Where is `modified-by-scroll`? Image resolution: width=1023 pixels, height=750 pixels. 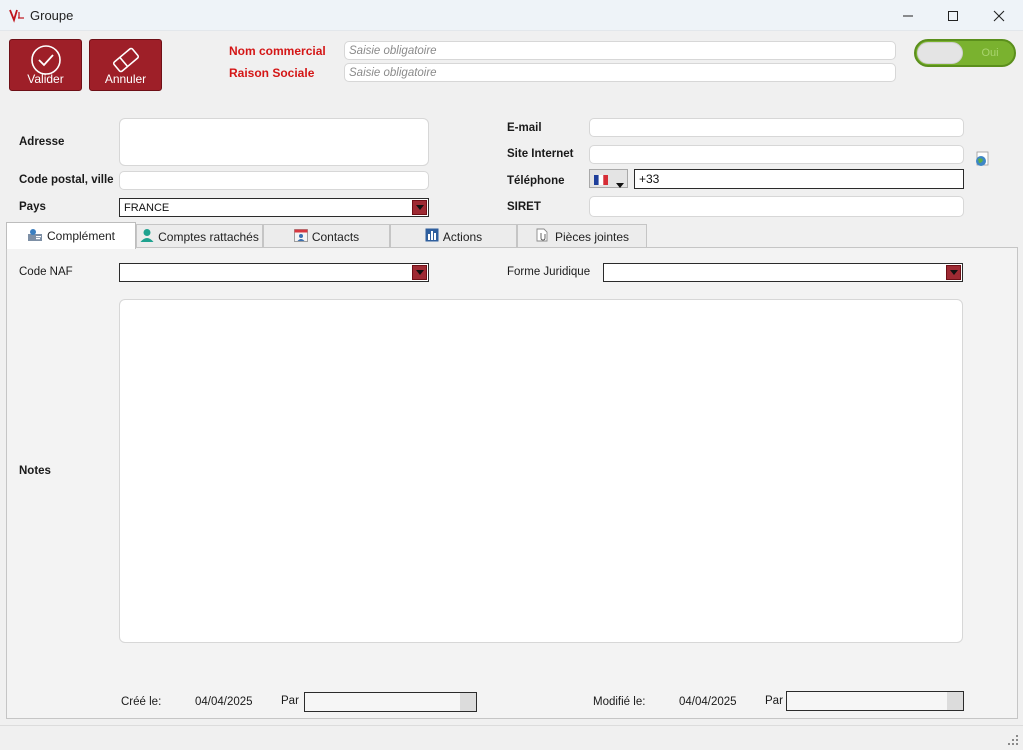 modified-by-scroll is located at coordinates (955, 701).